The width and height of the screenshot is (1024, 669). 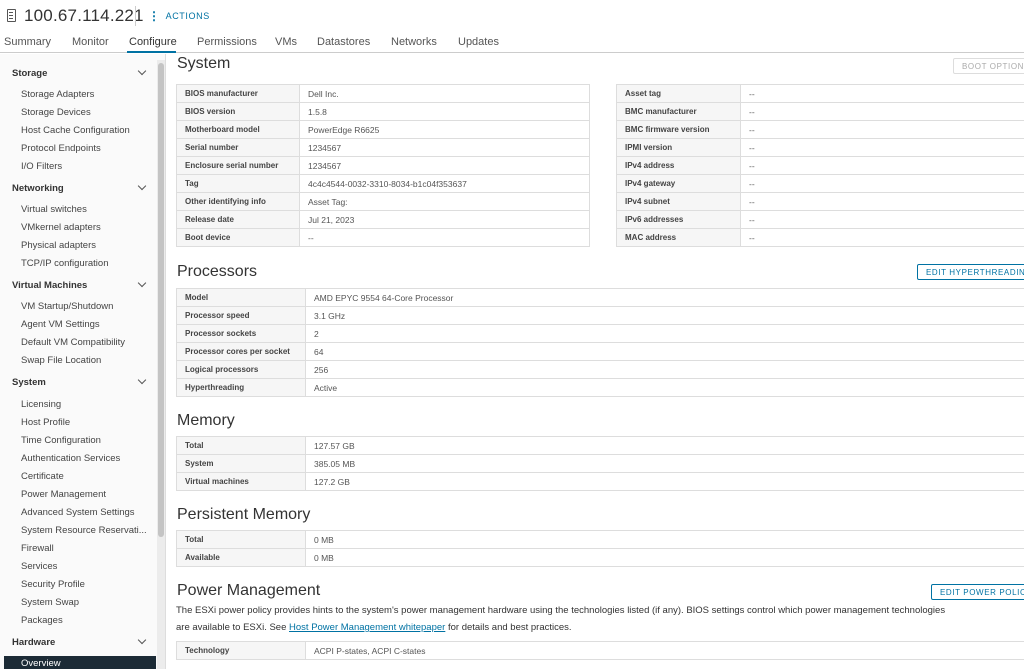 I want to click on sidebar-item-storage-adapters: Storage Adapters, so click(x=57, y=94).